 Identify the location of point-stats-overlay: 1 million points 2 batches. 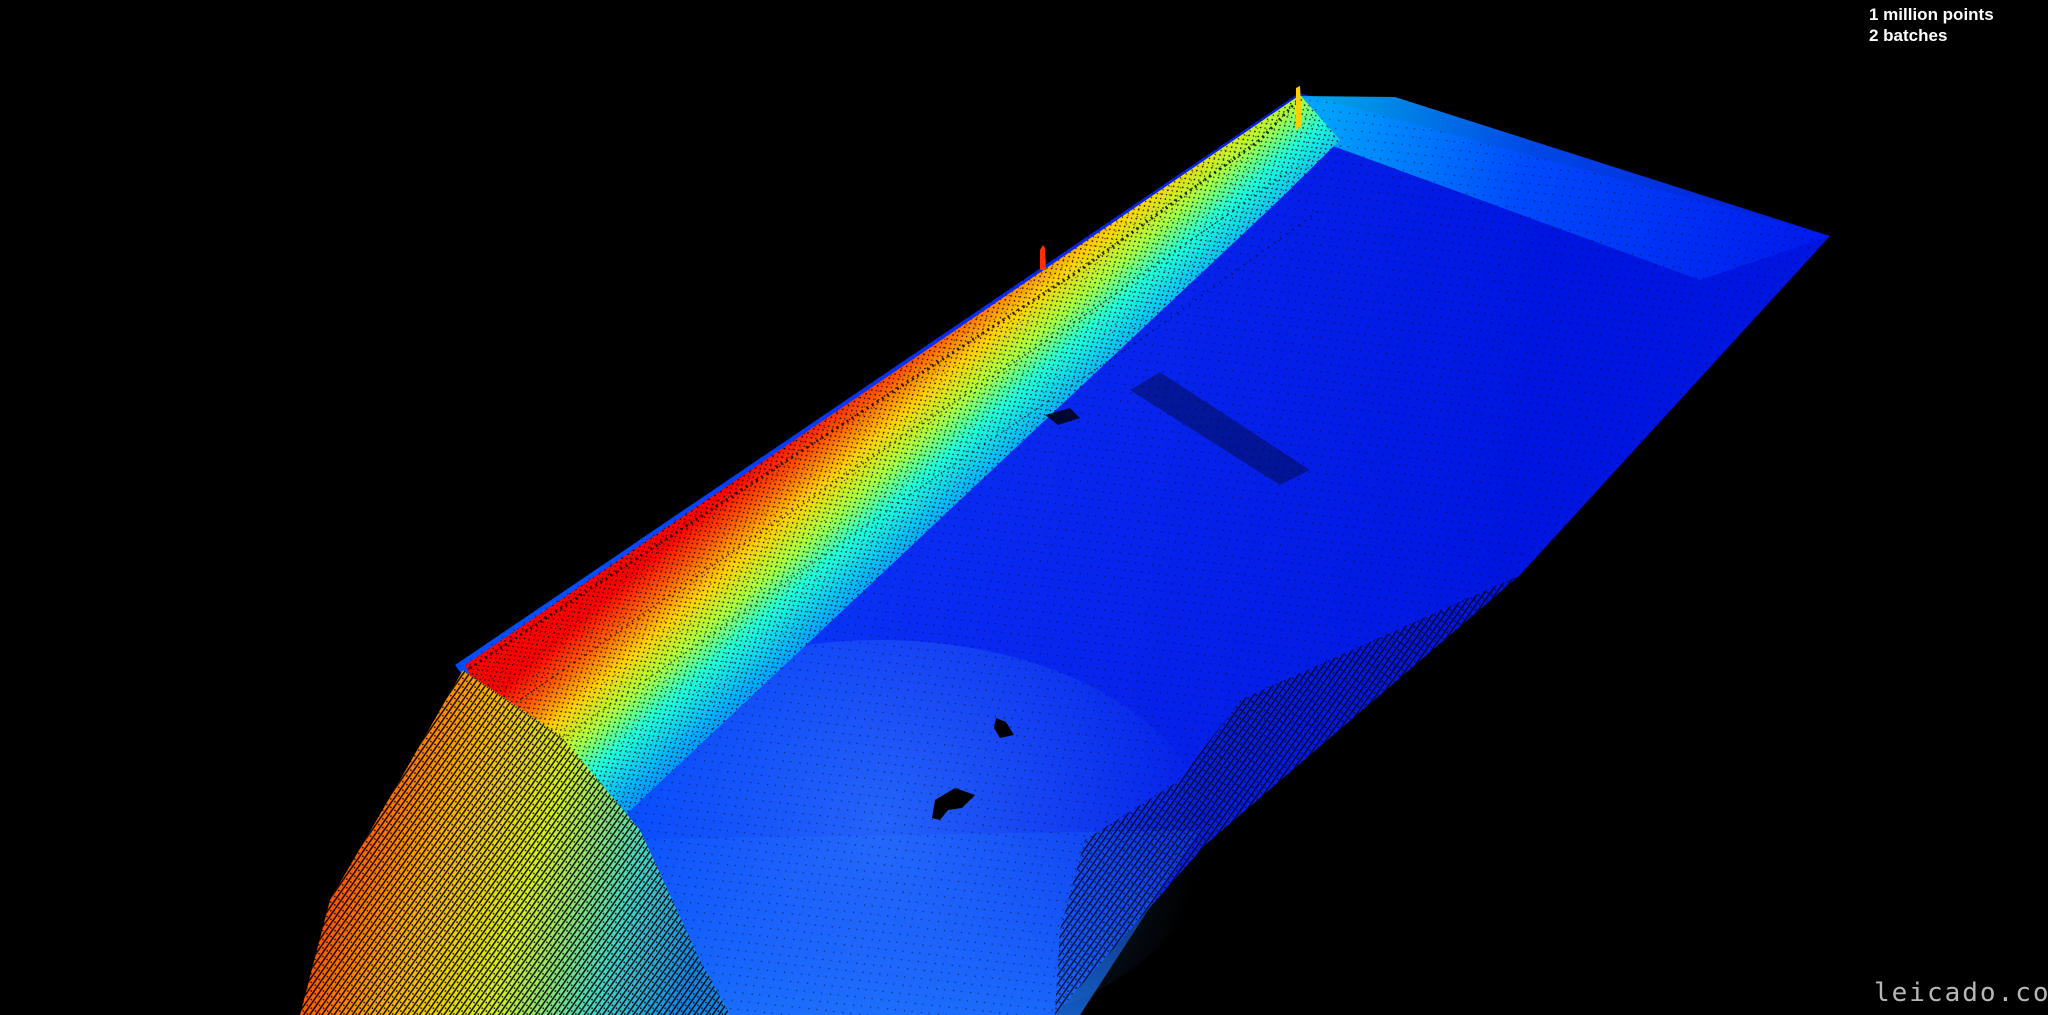
(1931, 25).